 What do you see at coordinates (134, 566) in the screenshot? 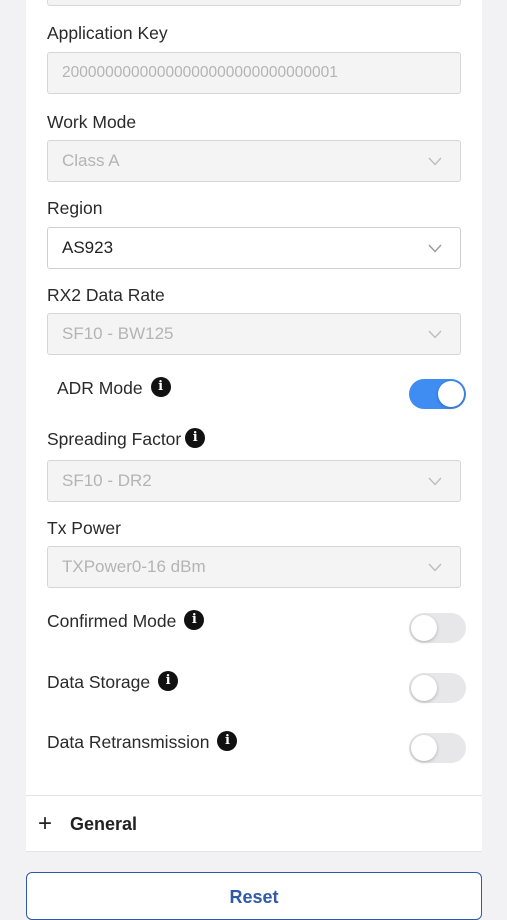
I see `tx-power-value: TXPower0-16 dBm` at bounding box center [134, 566].